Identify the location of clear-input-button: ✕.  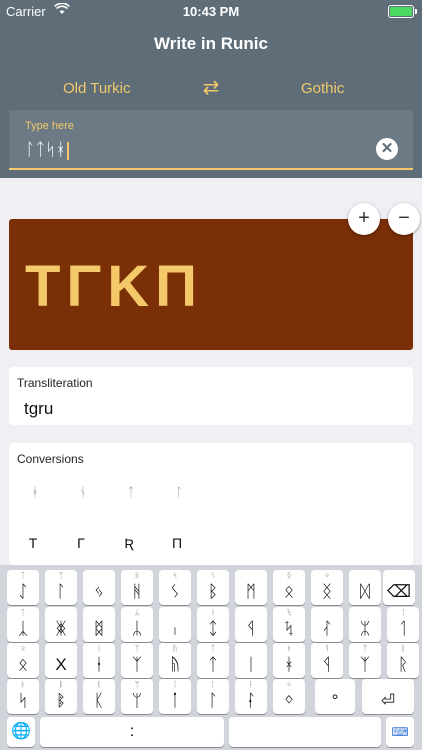
(387, 149).